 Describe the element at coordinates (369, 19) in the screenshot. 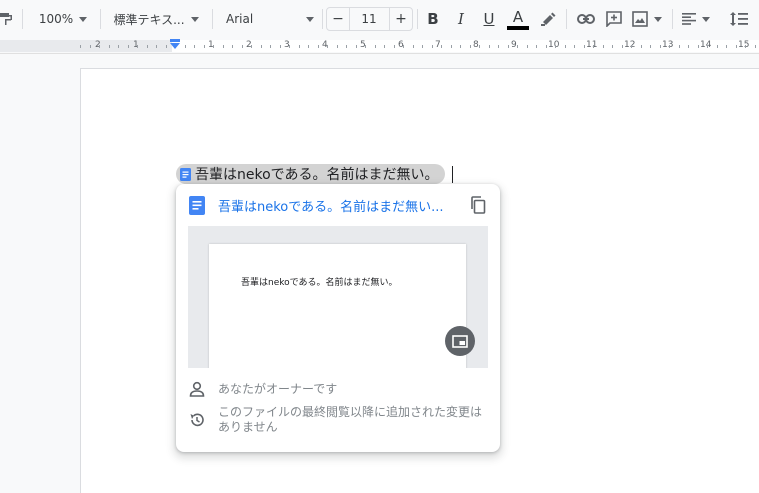

I see `font-size-input: 11` at that location.